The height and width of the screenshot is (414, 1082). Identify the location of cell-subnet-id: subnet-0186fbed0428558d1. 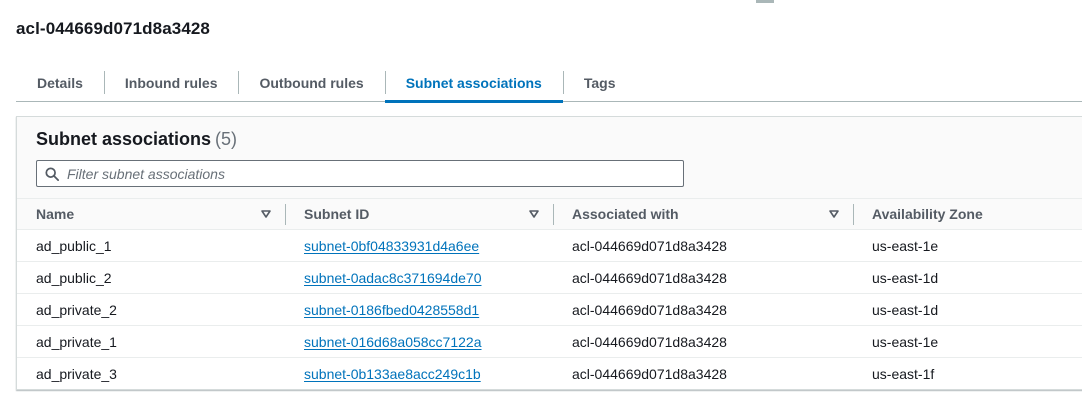
(419, 310).